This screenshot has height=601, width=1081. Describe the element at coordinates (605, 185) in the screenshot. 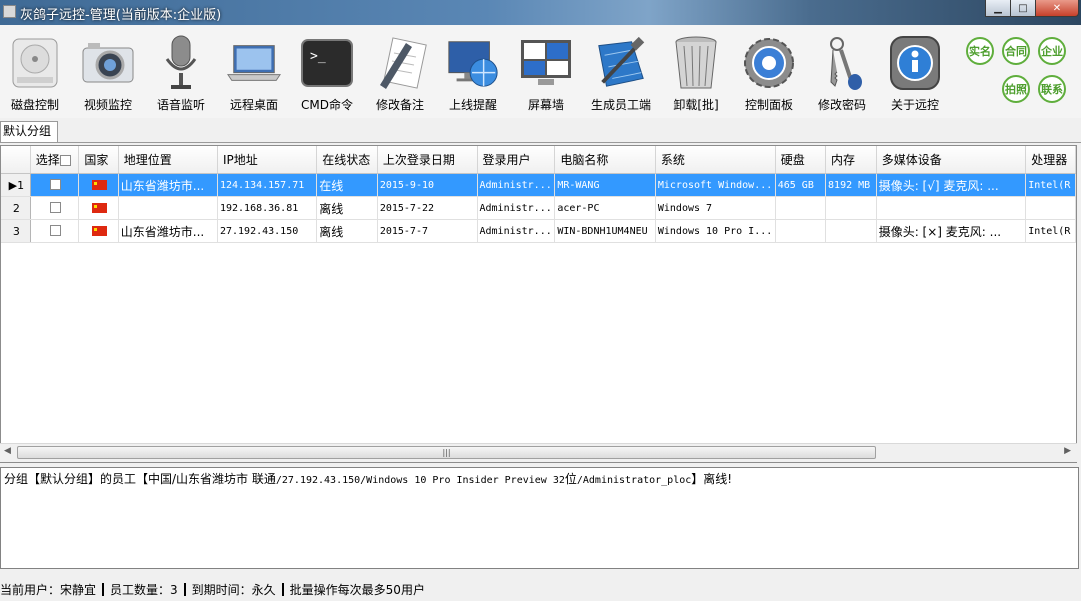

I see `cell-pc-name: MR-WANG` at that location.